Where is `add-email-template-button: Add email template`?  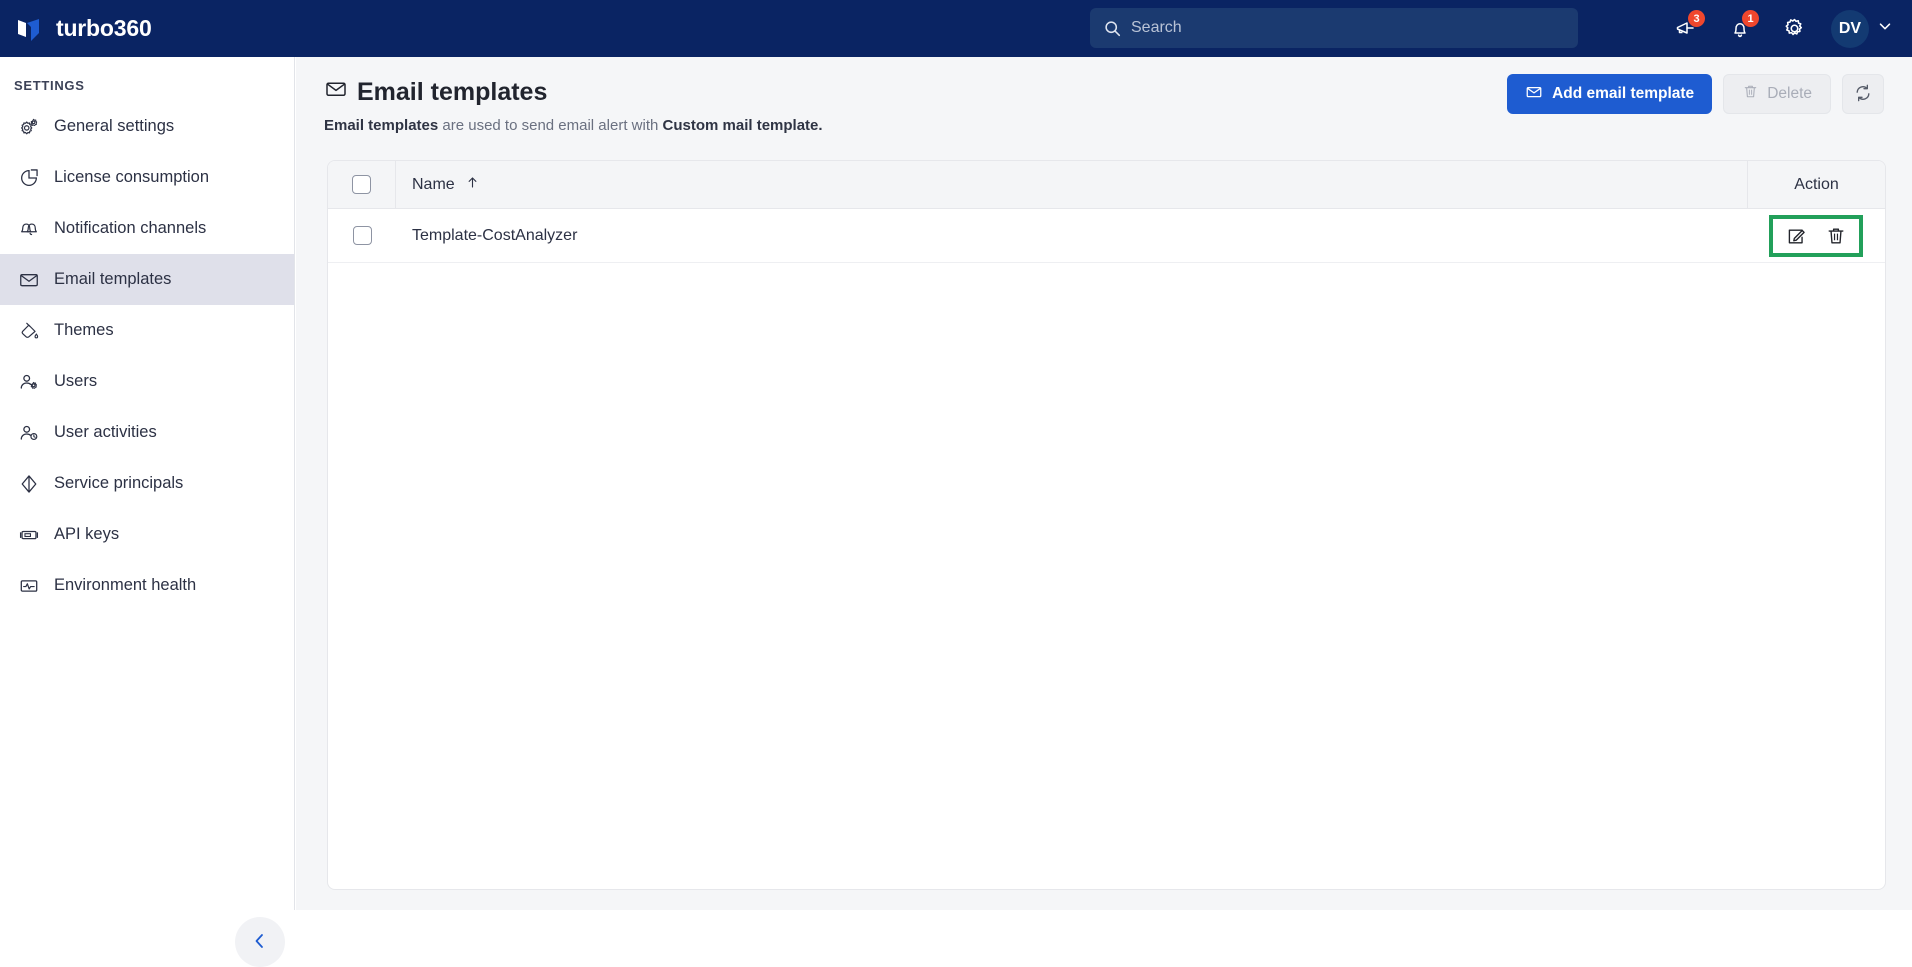
add-email-template-button: Add email template is located at coordinates (1610, 94).